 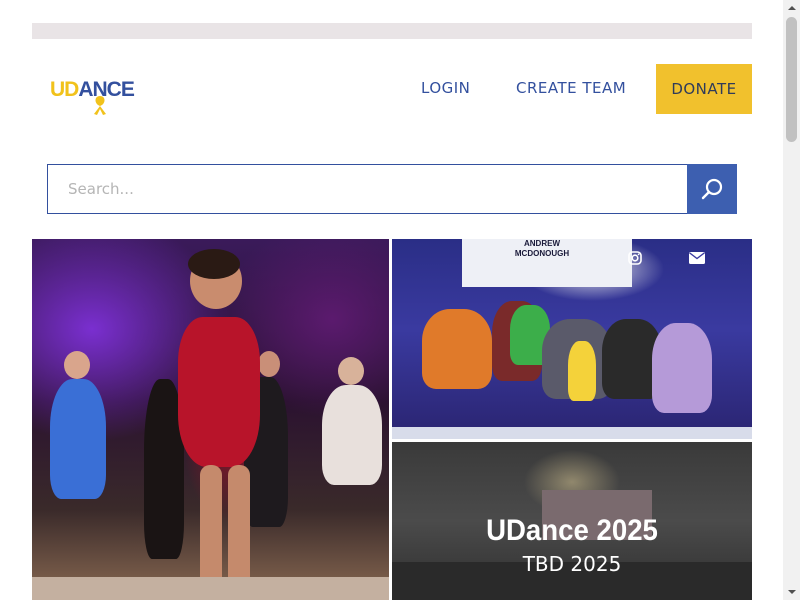 What do you see at coordinates (697, 258) in the screenshot?
I see `envelope-icon` at bounding box center [697, 258].